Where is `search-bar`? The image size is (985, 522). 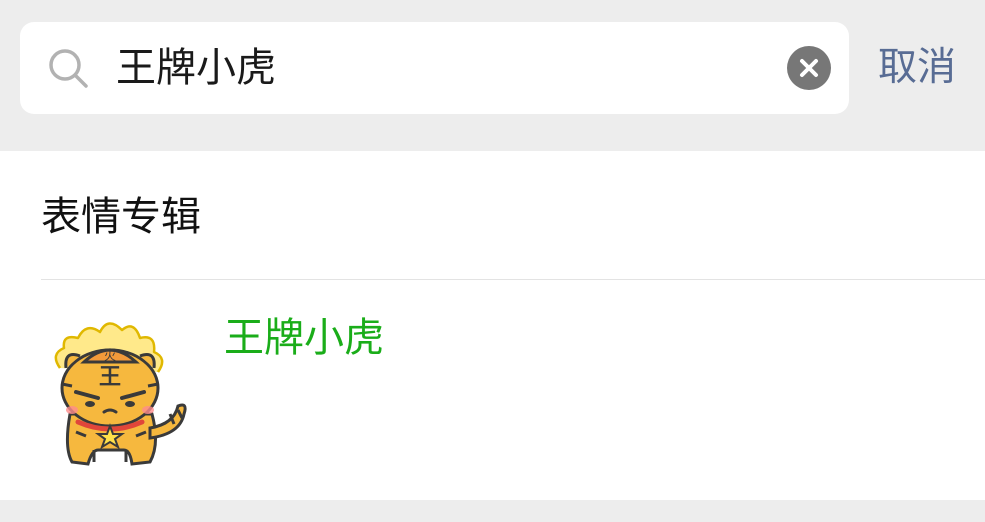
search-bar is located at coordinates (434, 68).